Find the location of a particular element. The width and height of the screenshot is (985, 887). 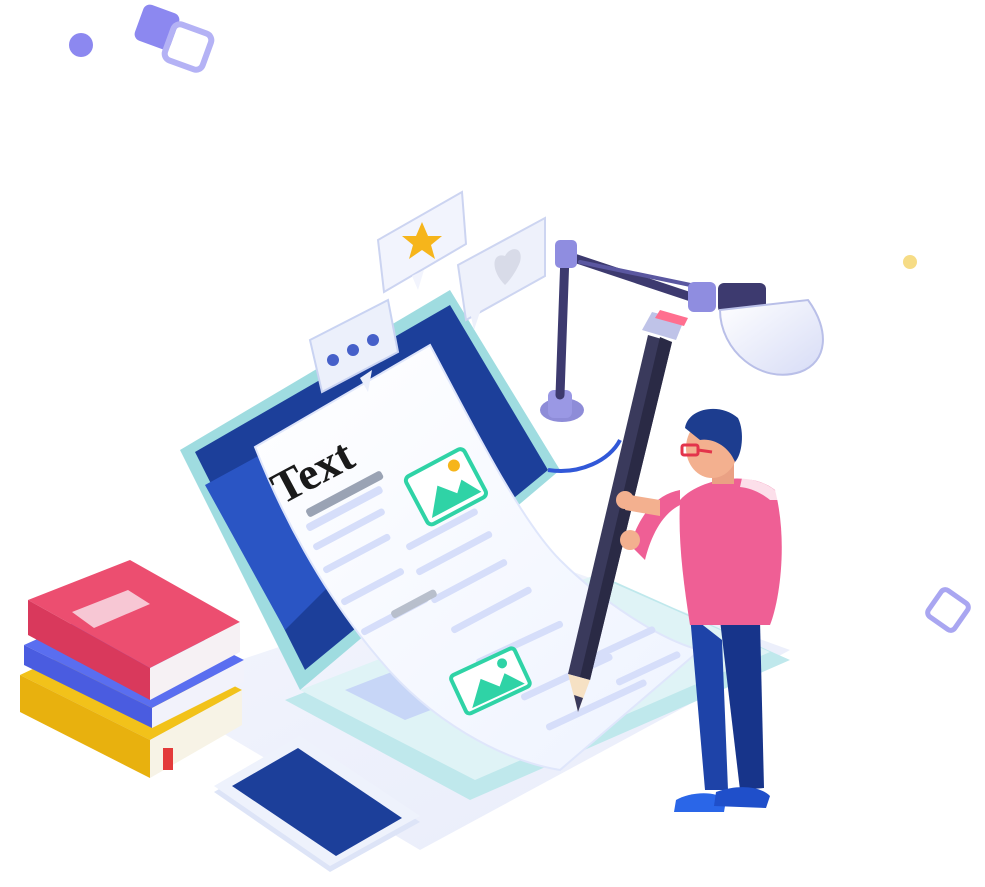

decor-square-outline is located at coordinates (188, 47).